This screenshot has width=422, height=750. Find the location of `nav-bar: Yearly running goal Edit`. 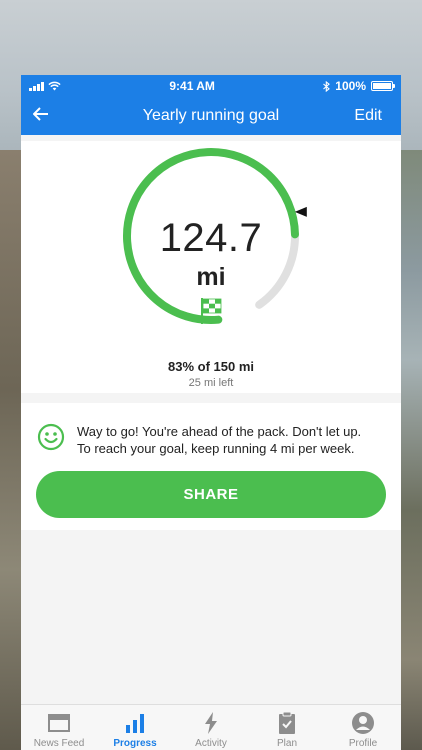

nav-bar: Yearly running goal Edit is located at coordinates (211, 116).